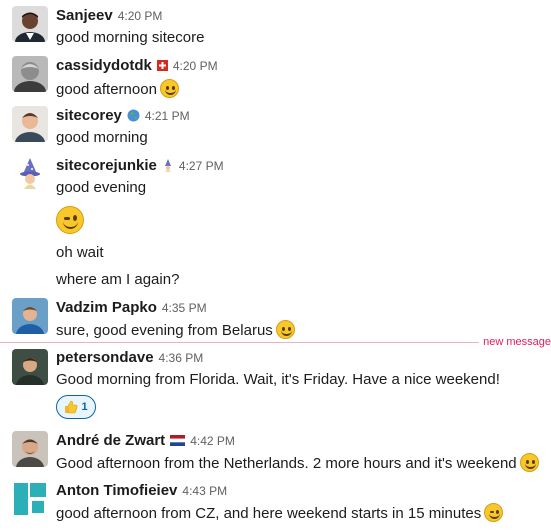 The width and height of the screenshot is (551, 531). I want to click on reaction-button: 1, so click(76, 407).